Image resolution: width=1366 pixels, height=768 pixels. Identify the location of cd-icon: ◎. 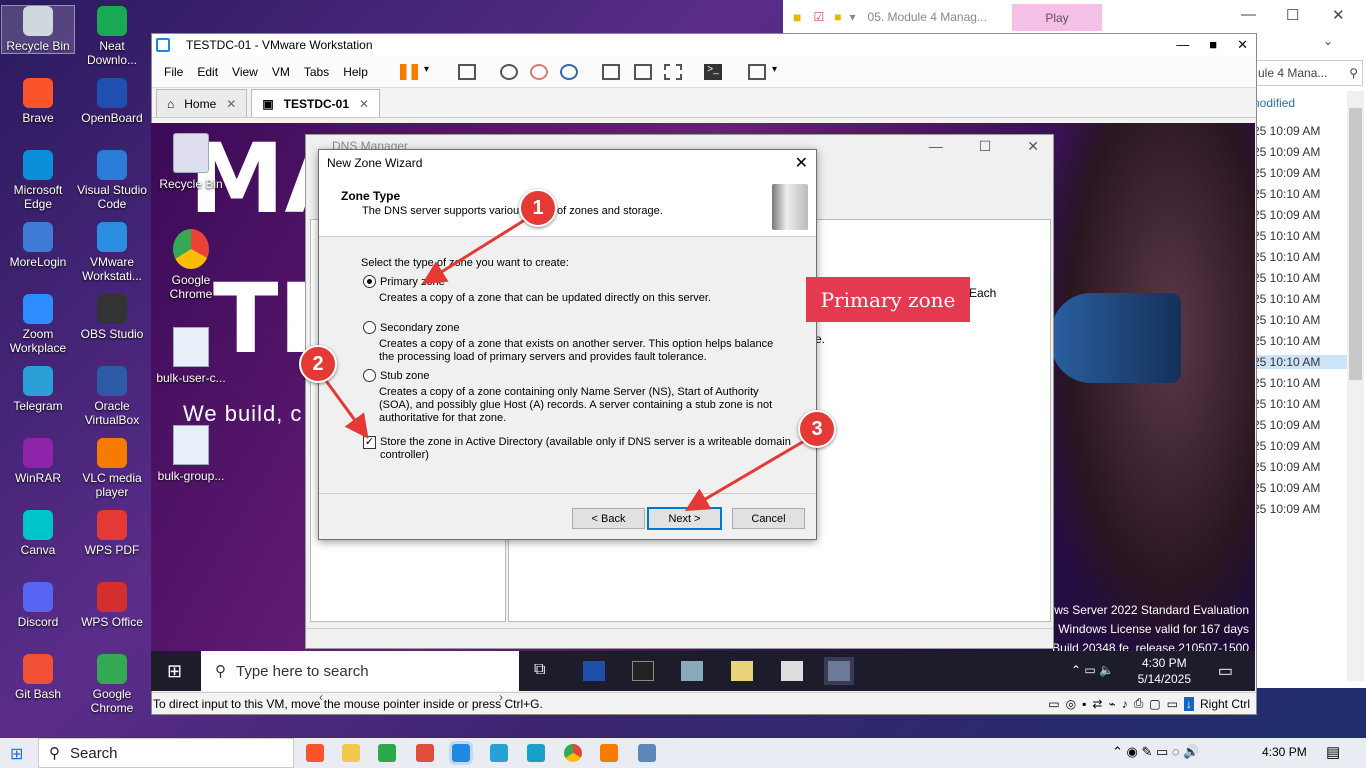
(1071, 704).